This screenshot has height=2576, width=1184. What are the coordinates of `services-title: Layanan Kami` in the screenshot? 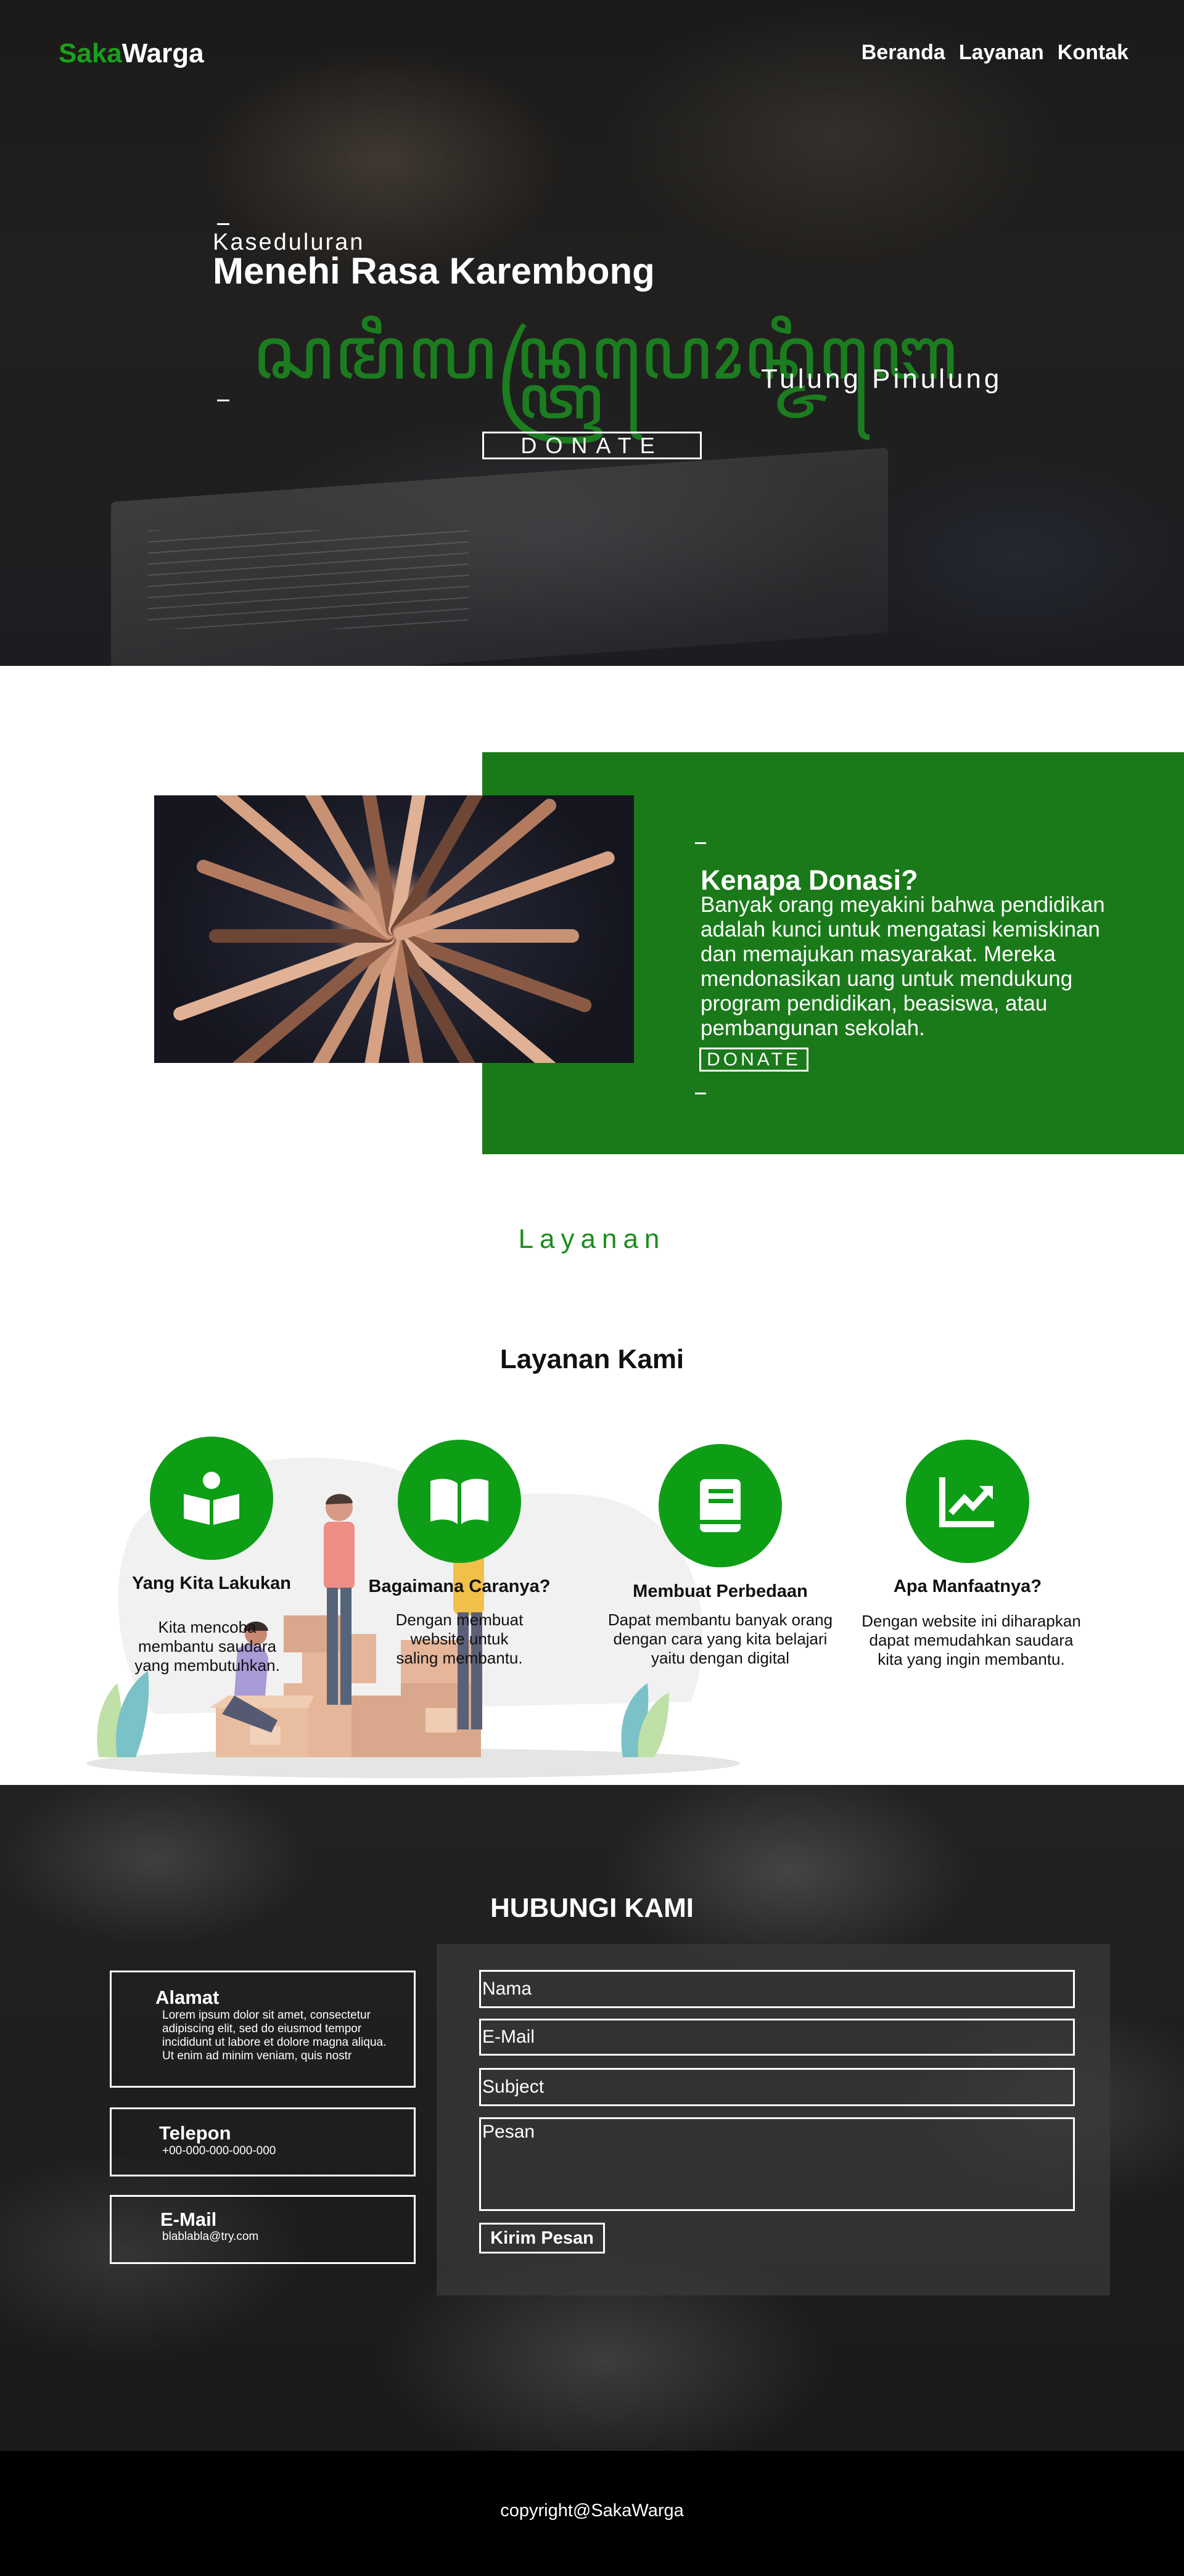 It's located at (592, 1359).